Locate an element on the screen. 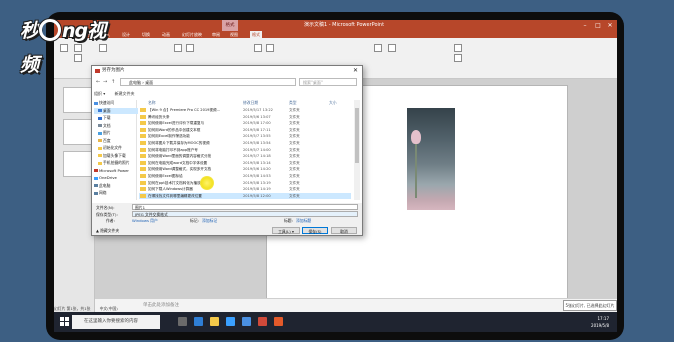 The image size is (674, 342). bold-icon is located at coordinates (178, 48).